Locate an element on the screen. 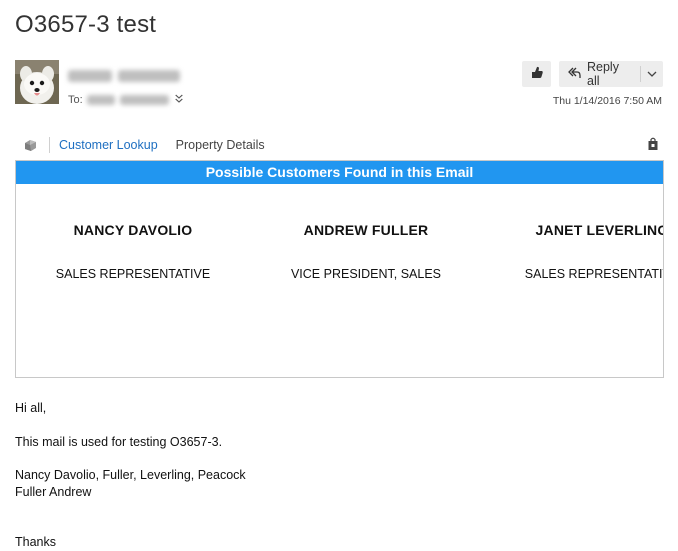  email-timestamp: Thu 1/14/2016 7:50 AM is located at coordinates (607, 101).